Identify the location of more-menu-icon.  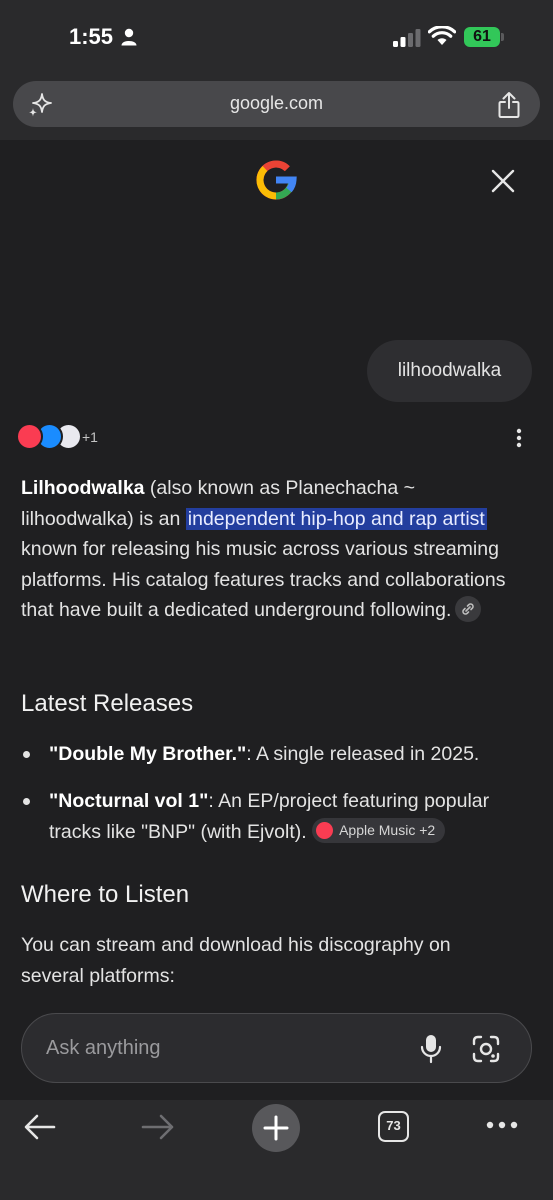
(502, 1125).